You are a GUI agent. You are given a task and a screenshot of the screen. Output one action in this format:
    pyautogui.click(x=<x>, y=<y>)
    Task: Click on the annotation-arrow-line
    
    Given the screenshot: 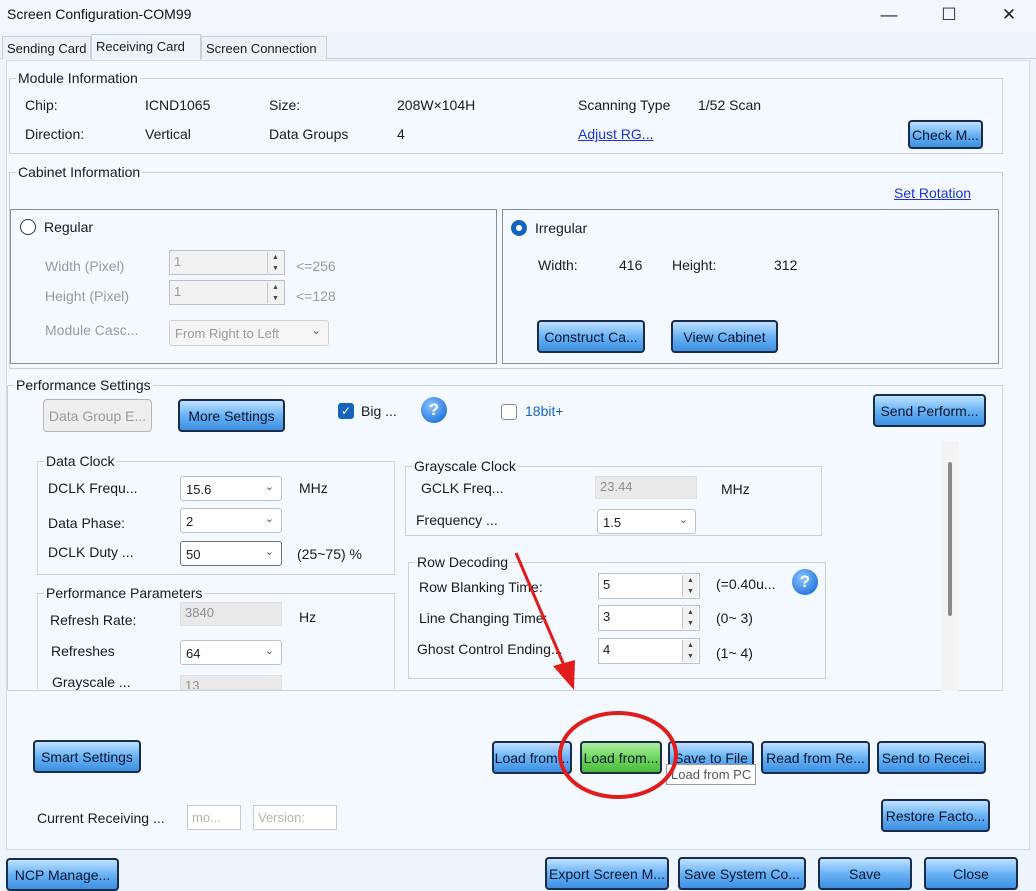 What is the action you would take?
    pyautogui.click(x=541, y=611)
    